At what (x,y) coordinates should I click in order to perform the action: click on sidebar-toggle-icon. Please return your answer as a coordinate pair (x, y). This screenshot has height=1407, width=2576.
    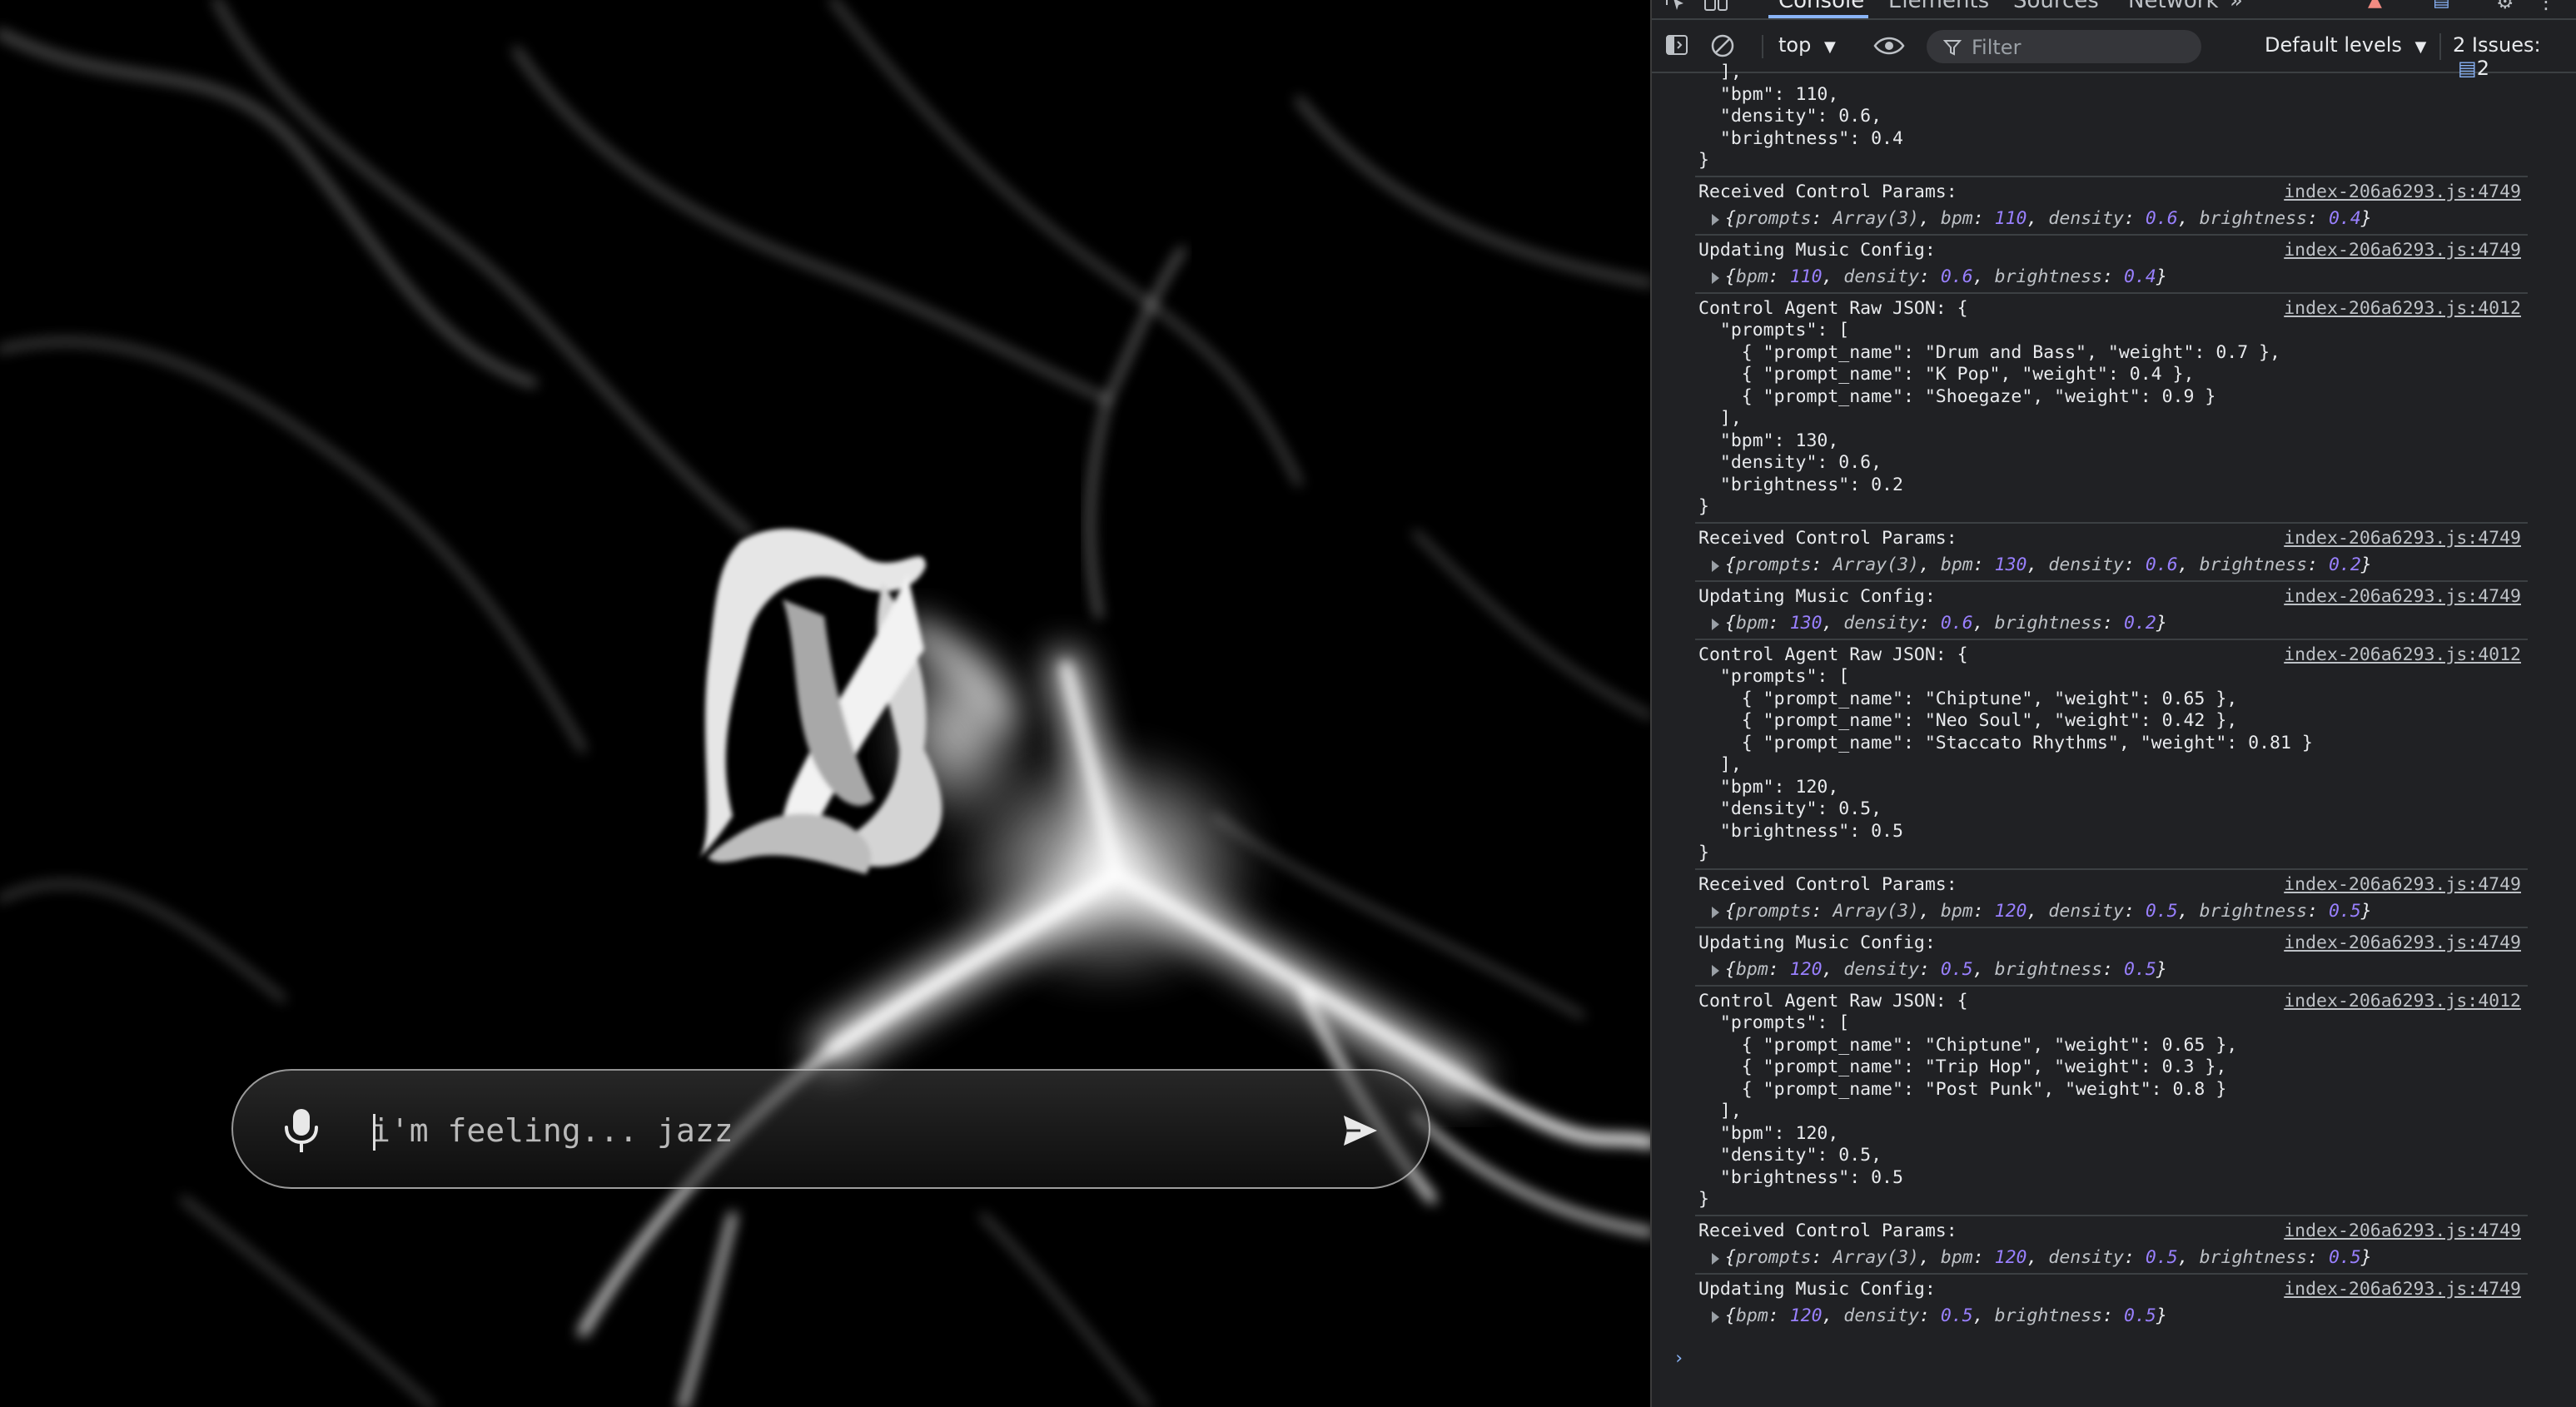
    Looking at the image, I should click on (1676, 47).